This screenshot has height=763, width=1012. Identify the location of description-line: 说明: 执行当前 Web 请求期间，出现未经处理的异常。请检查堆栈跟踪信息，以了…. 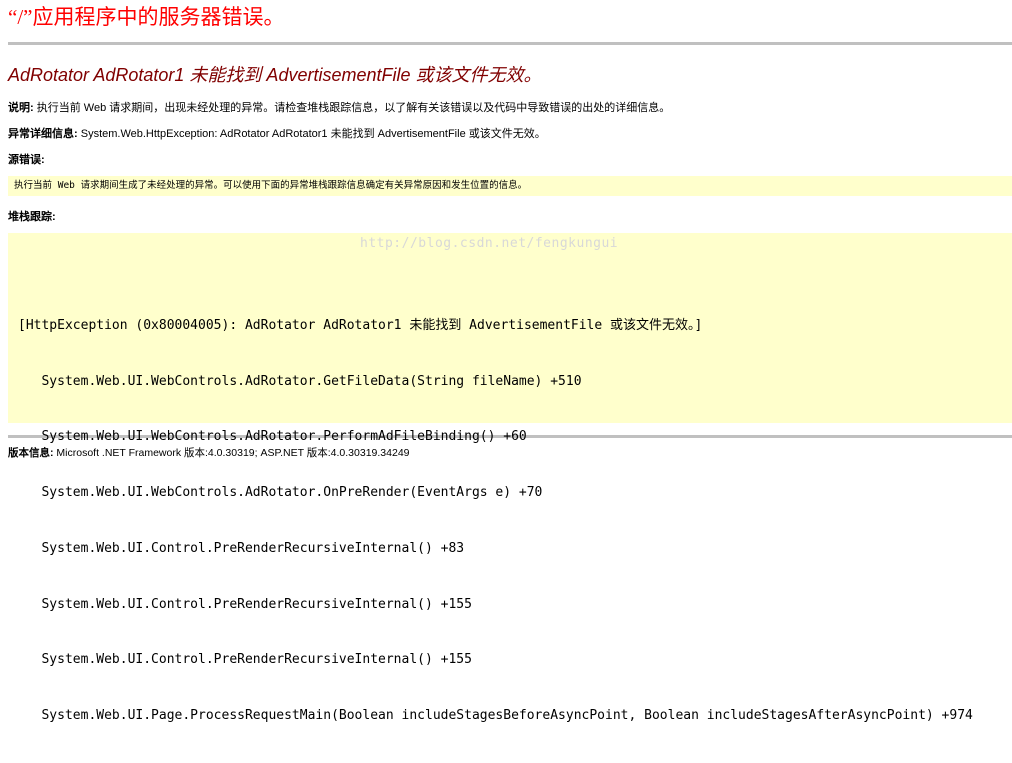
(510, 108).